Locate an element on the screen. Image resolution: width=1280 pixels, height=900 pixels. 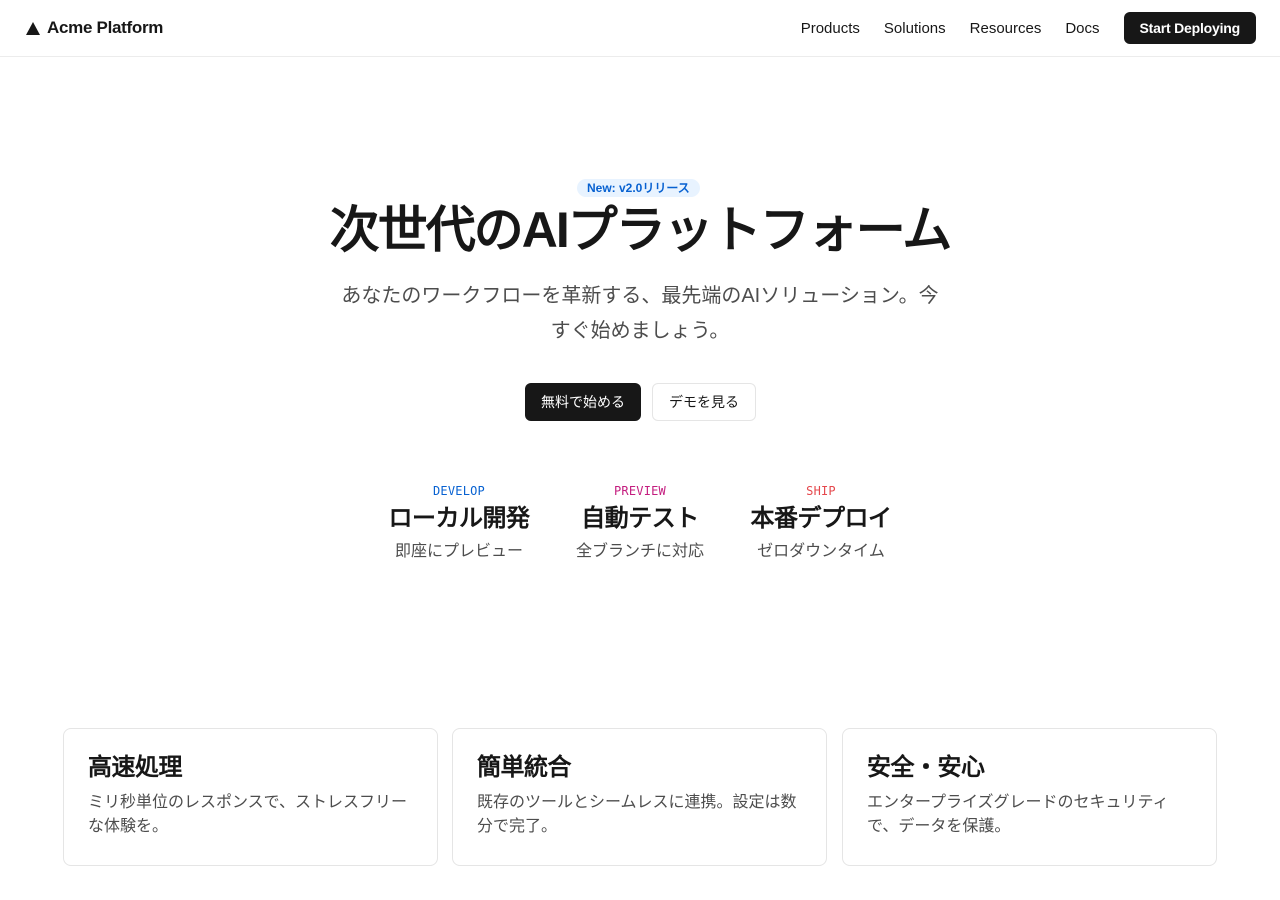
brand-logo-link: Acme Platform is located at coordinates (94, 28).